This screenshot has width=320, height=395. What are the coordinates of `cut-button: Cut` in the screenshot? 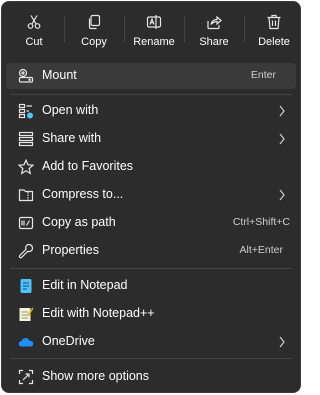 It's located at (34, 30).